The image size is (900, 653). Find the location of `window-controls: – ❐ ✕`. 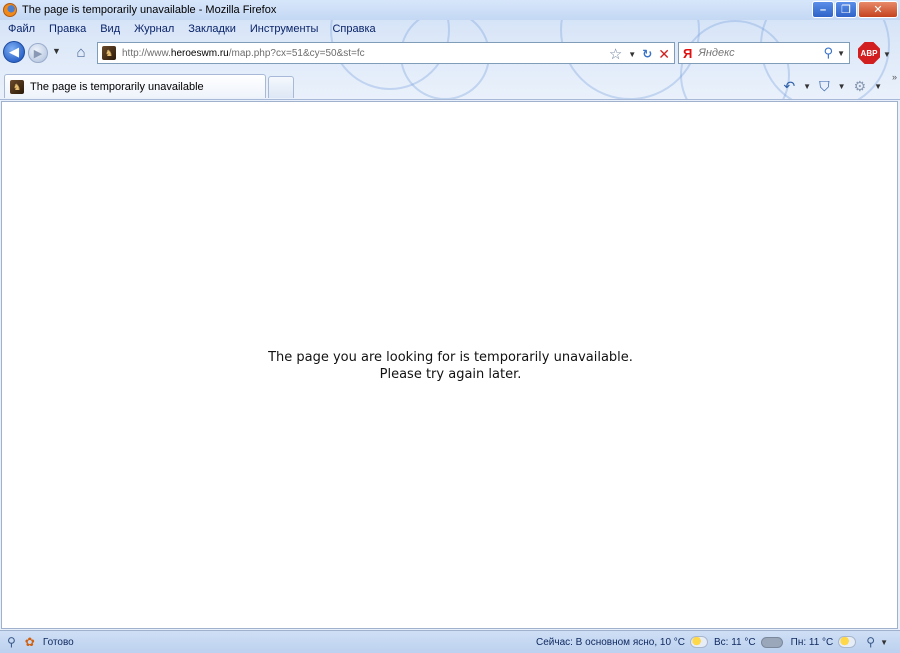

window-controls: – ❐ ✕ is located at coordinates (855, 9).